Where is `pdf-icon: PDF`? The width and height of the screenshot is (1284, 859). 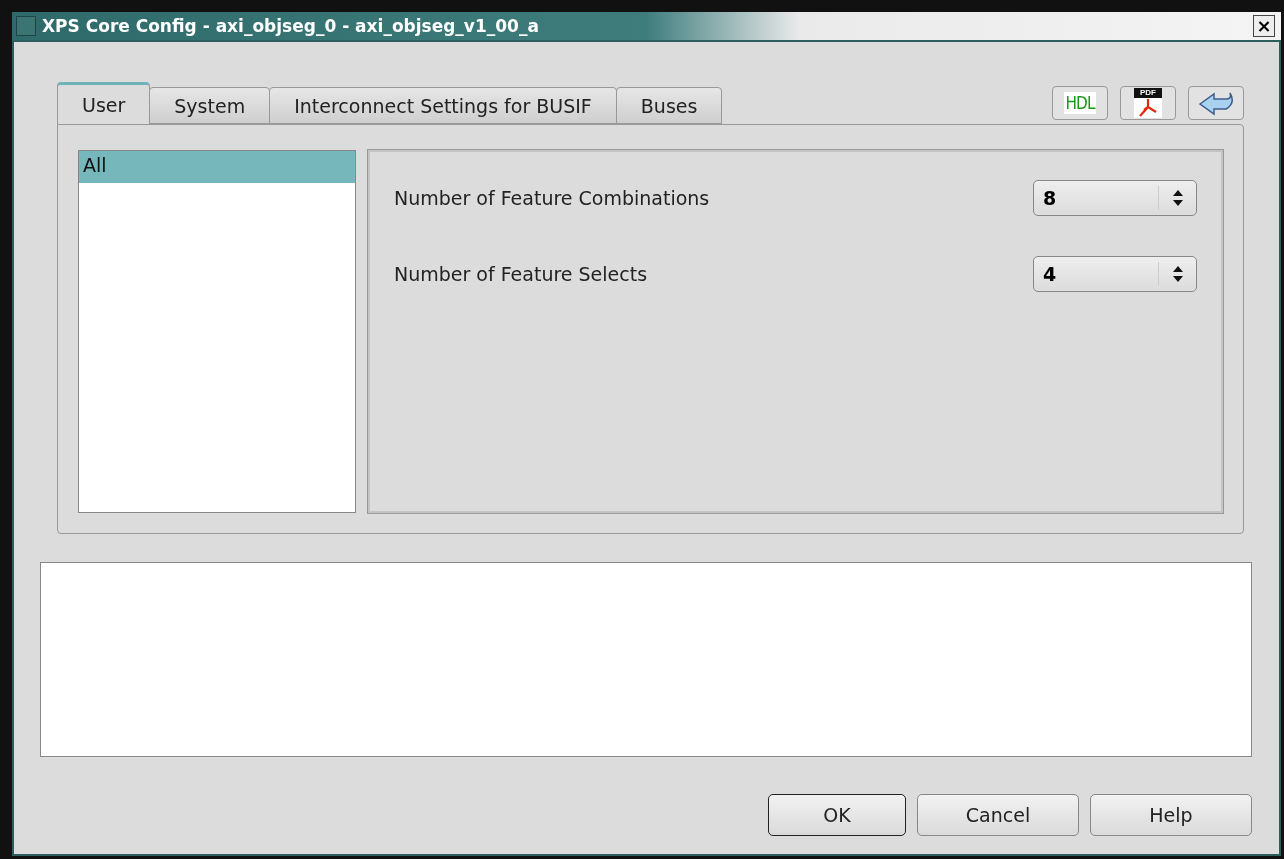 pdf-icon: PDF is located at coordinates (1148, 103).